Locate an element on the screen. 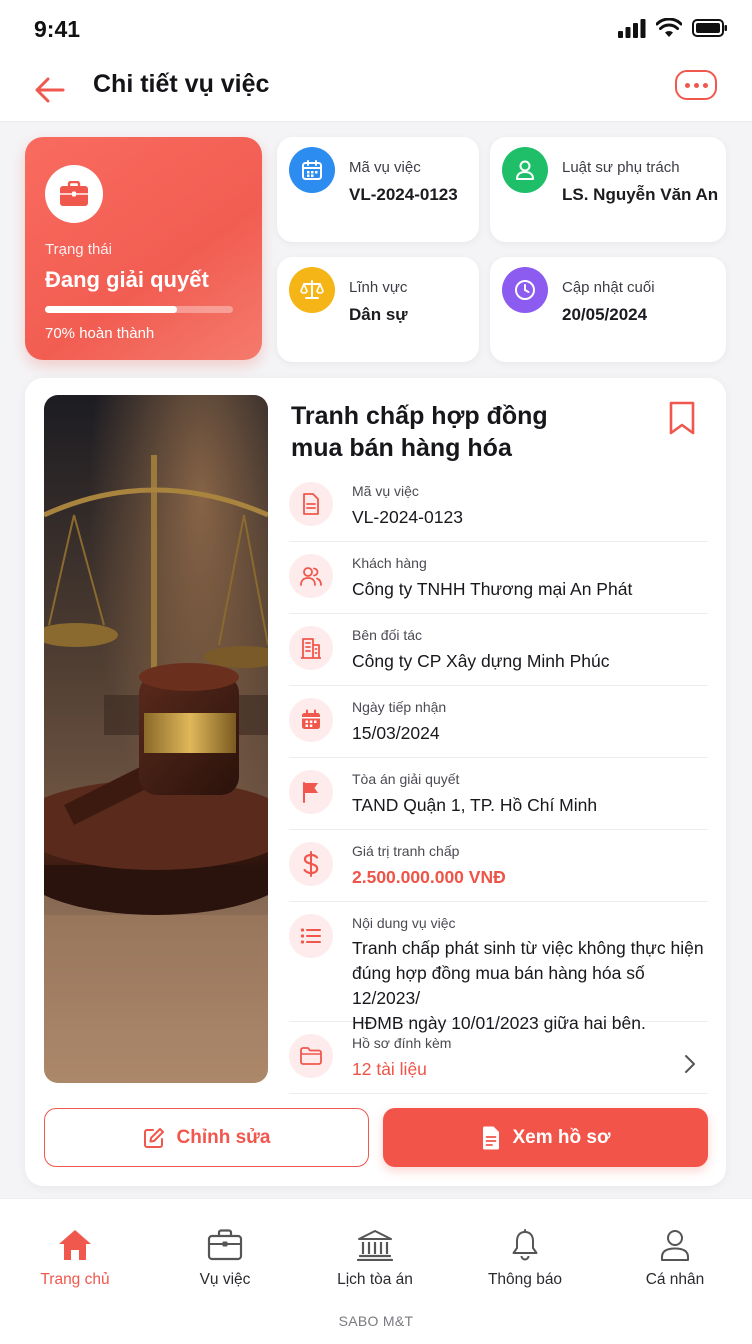 The width and height of the screenshot is (752, 1344). app-bar: Chi tiết vụ việc is located at coordinates (376, 90).